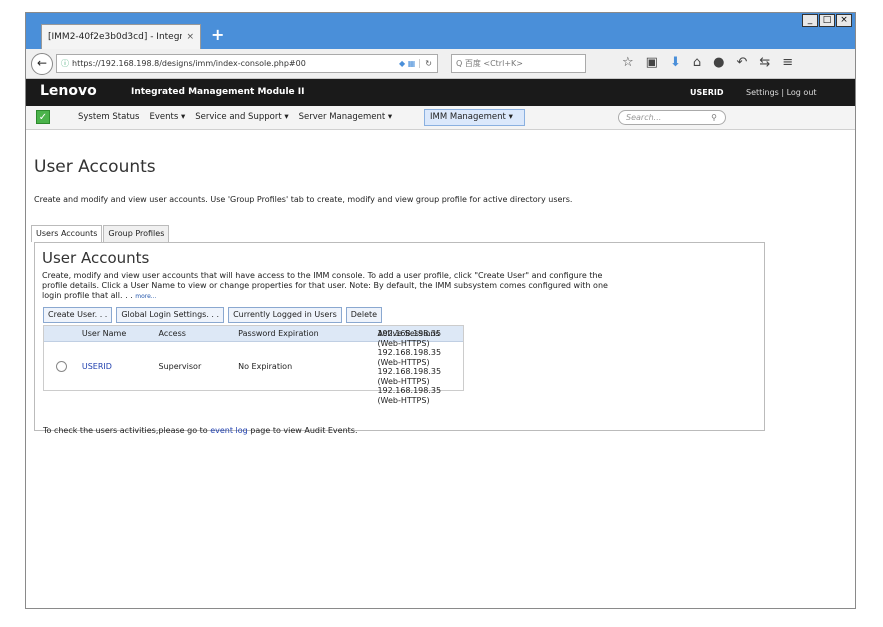  I want to click on download-icon: ⬇, so click(675, 62).